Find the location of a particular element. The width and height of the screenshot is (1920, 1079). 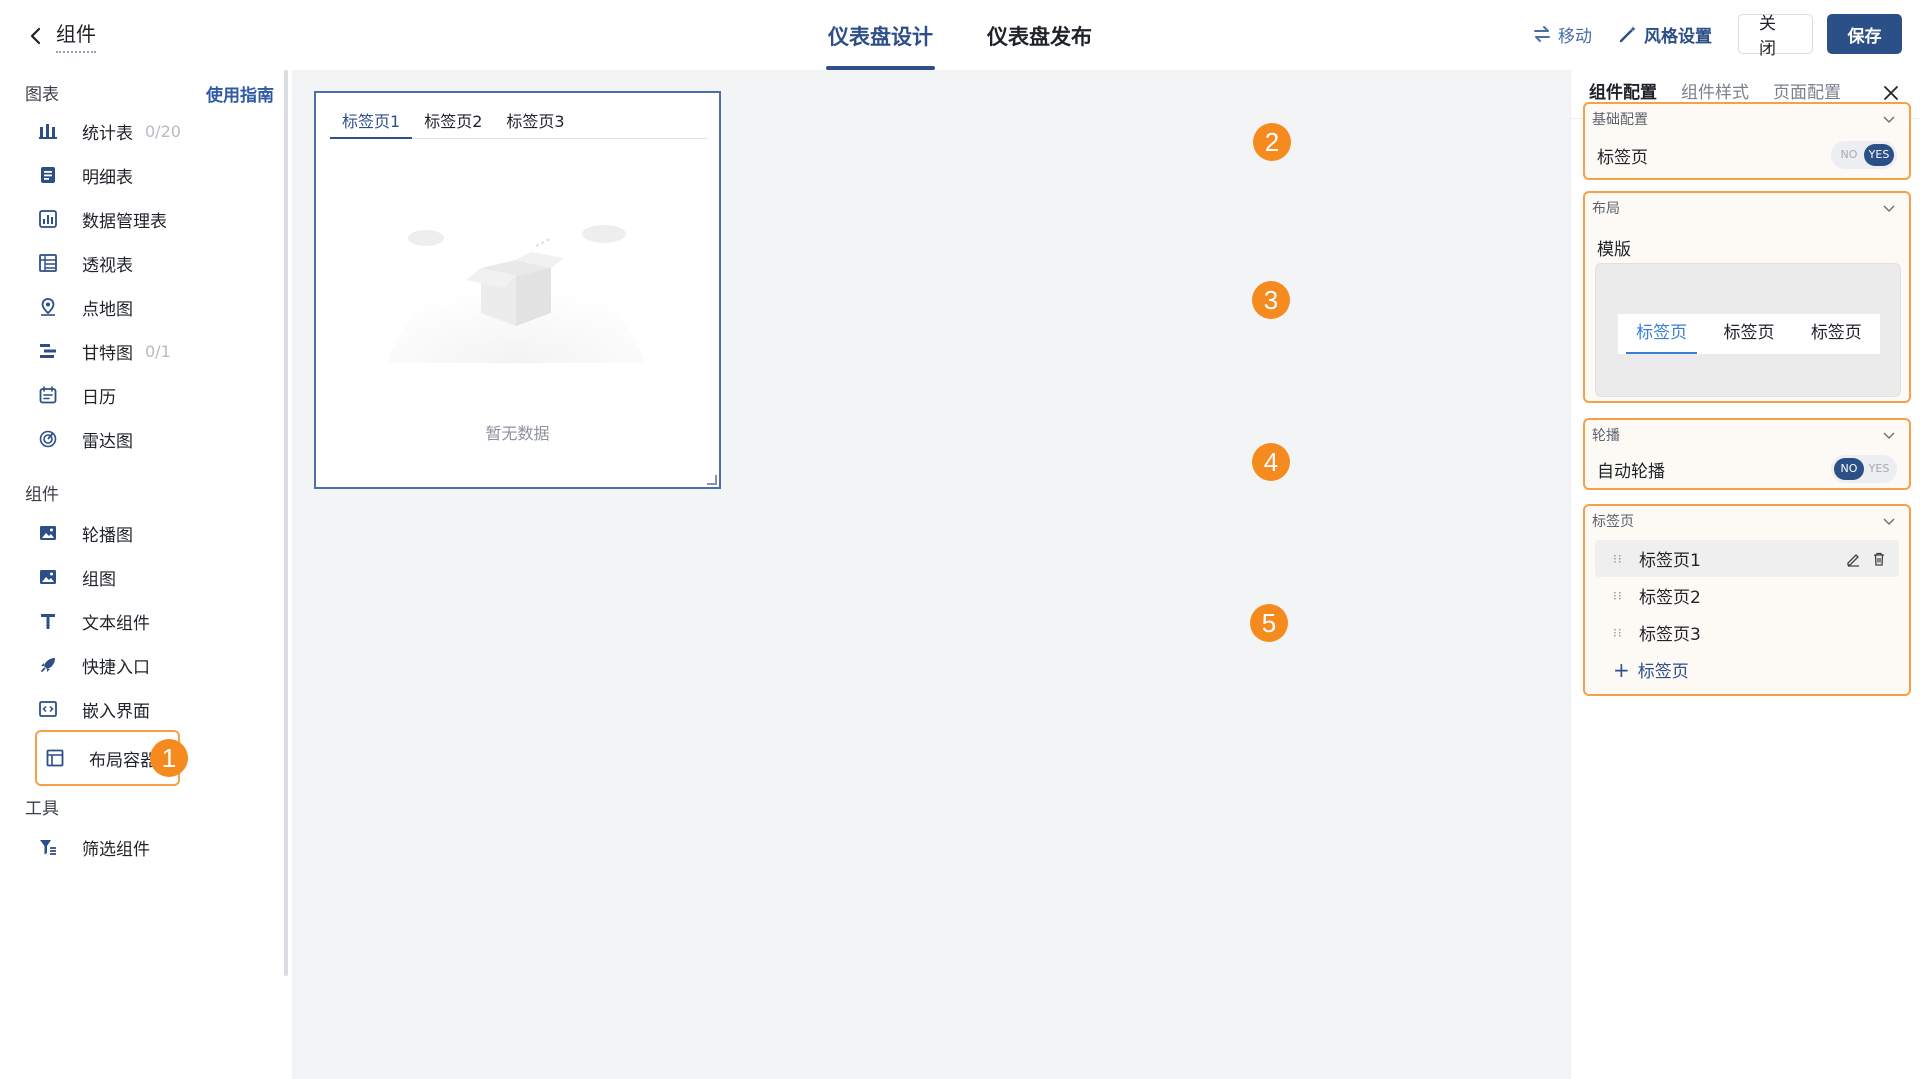

top-bar: 组件 仪表盘设计 仪表盘发布 移动 风格设置 关闭 保存 is located at coordinates (960, 35).